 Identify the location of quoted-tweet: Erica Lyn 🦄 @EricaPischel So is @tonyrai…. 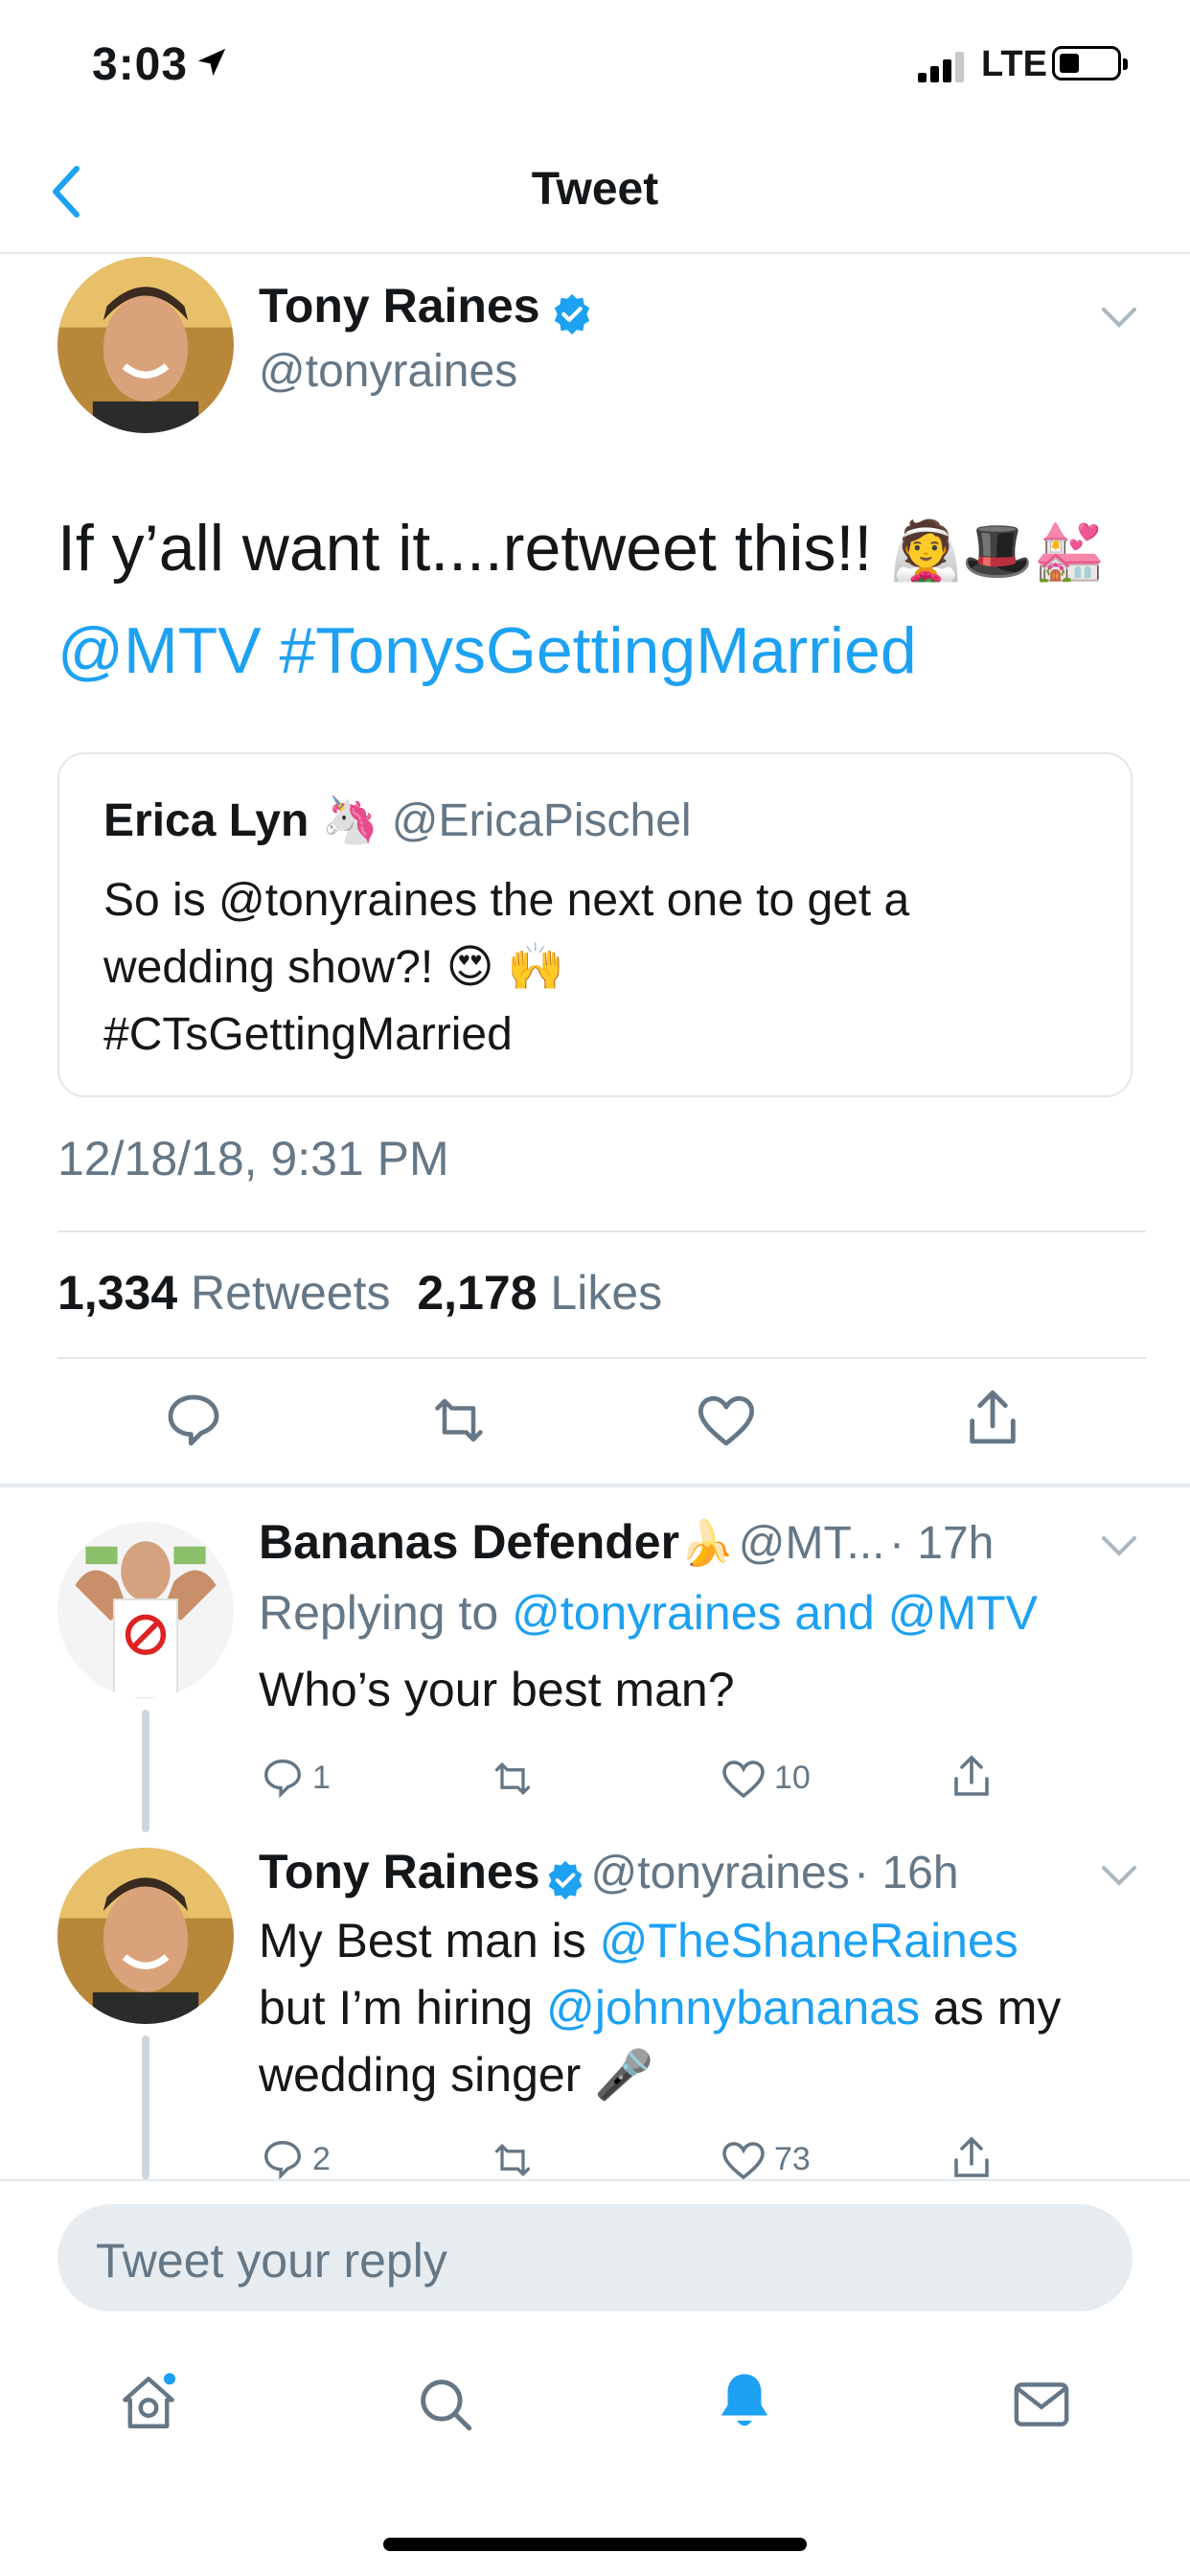
(595, 924).